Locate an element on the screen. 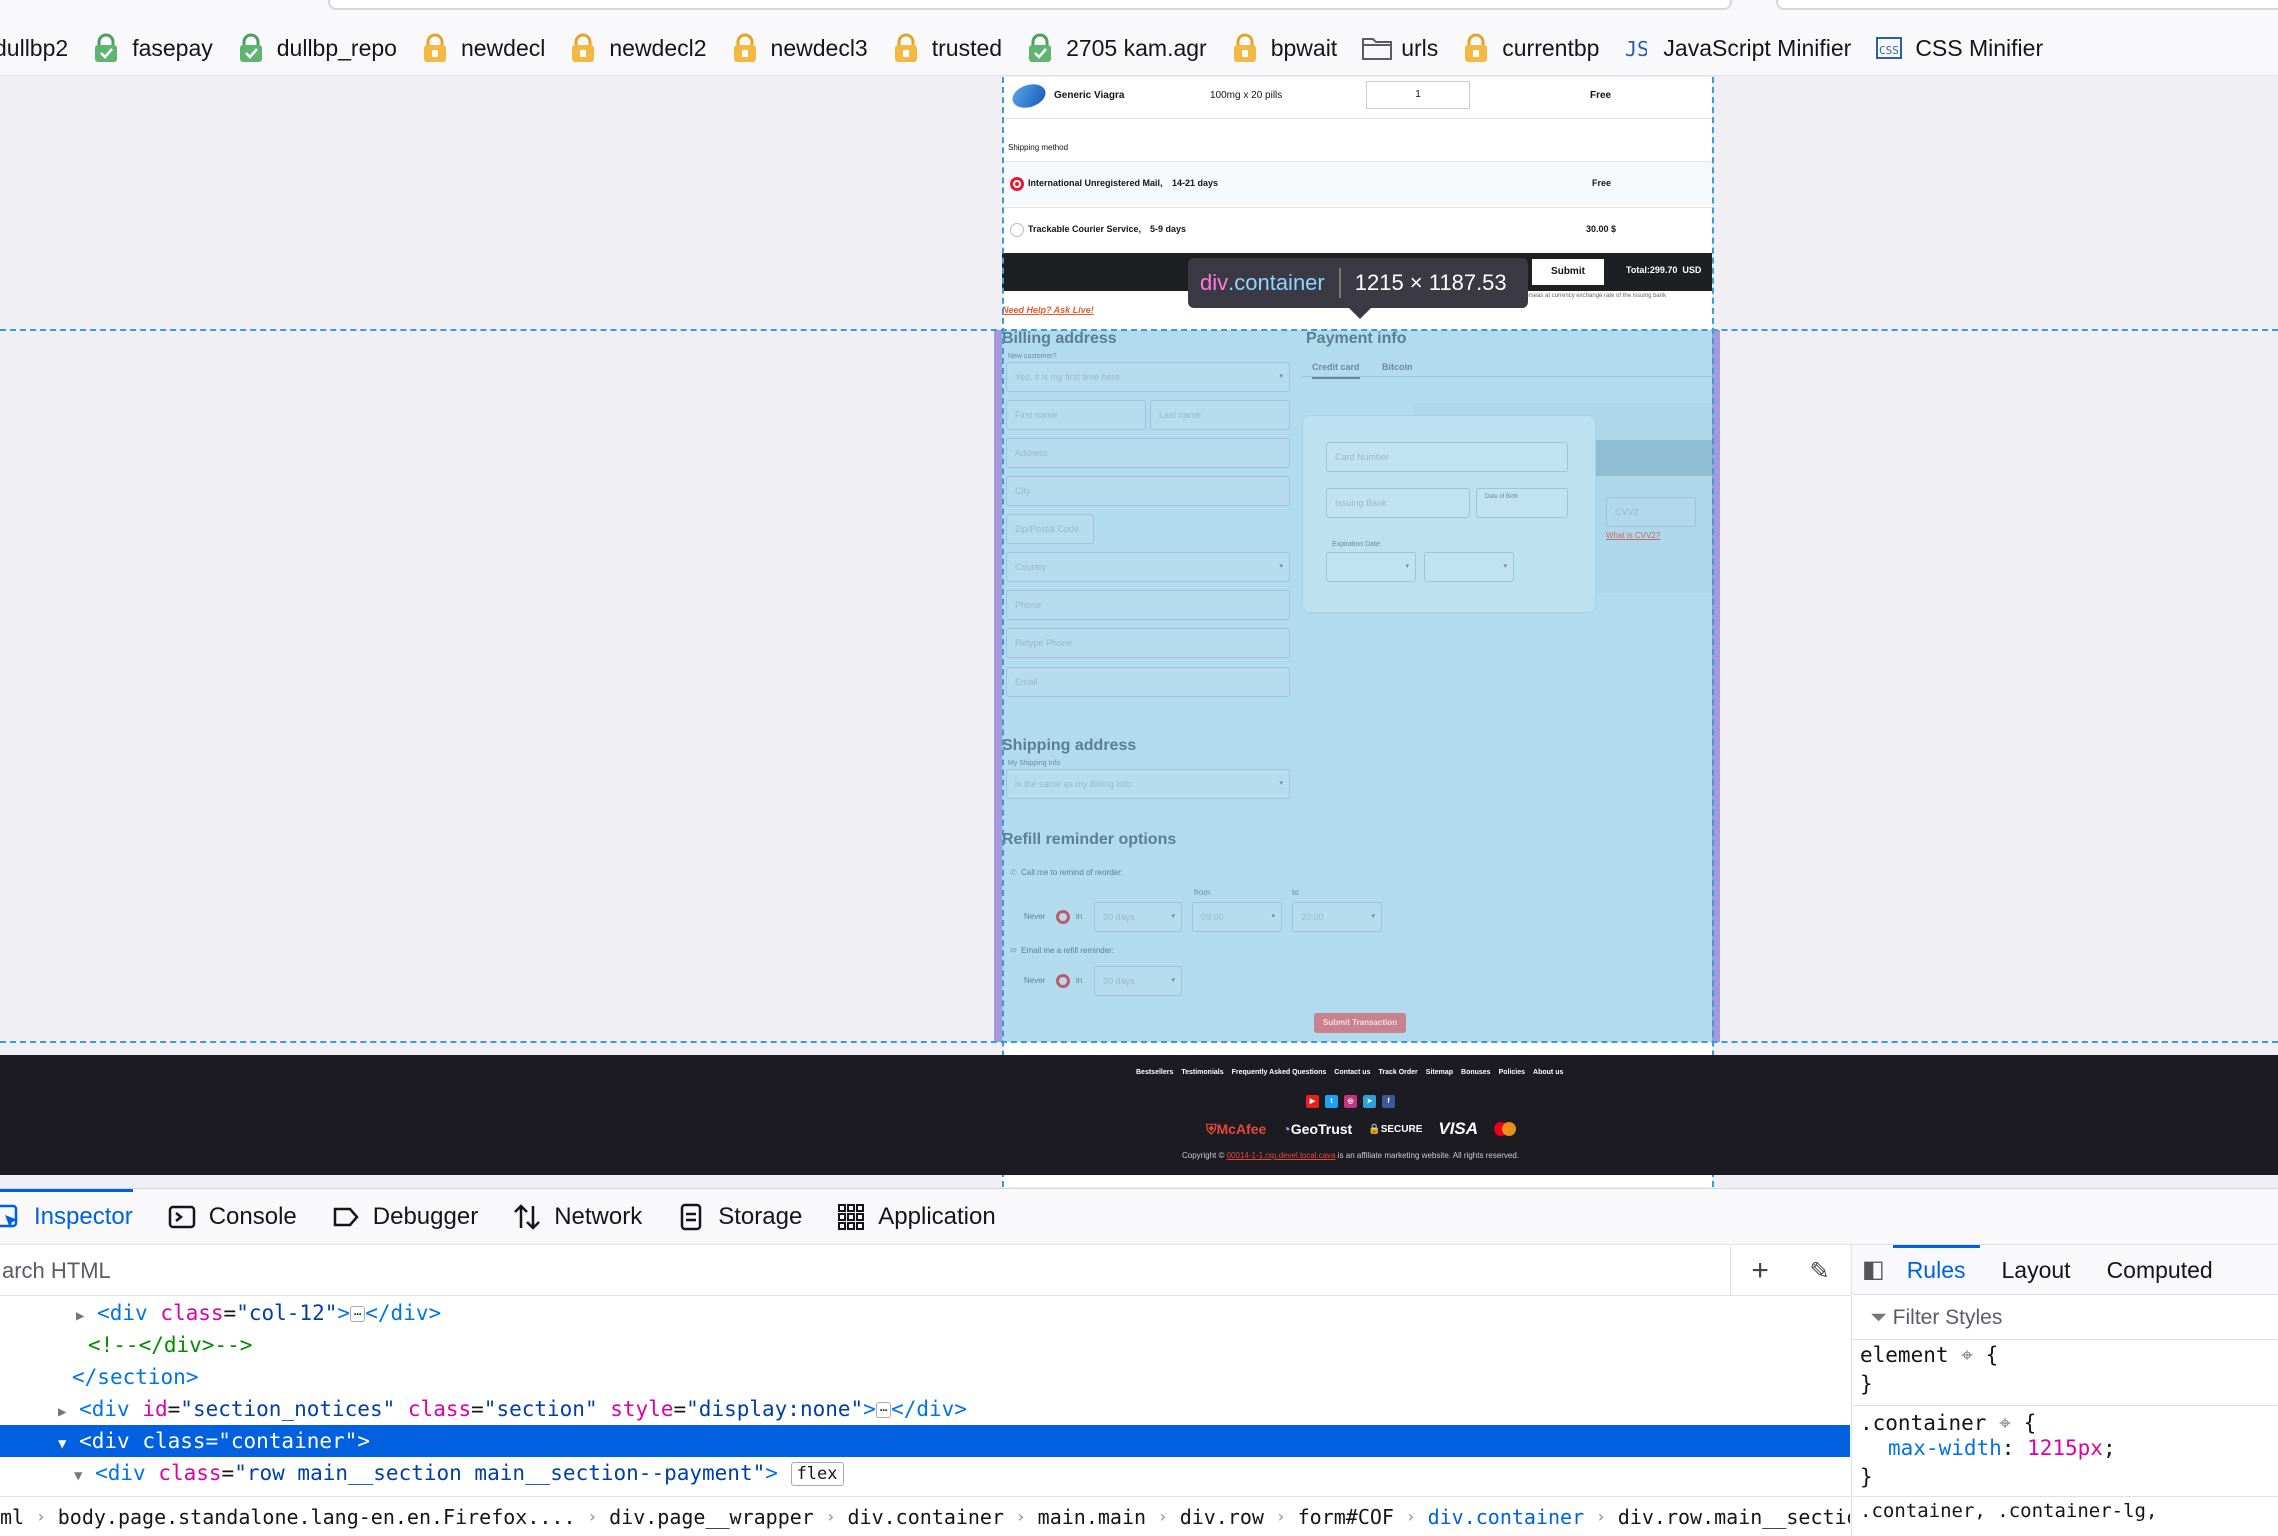 The height and width of the screenshot is (1536, 2278). breadcrumb-item: div.row is located at coordinates (1222, 1517).